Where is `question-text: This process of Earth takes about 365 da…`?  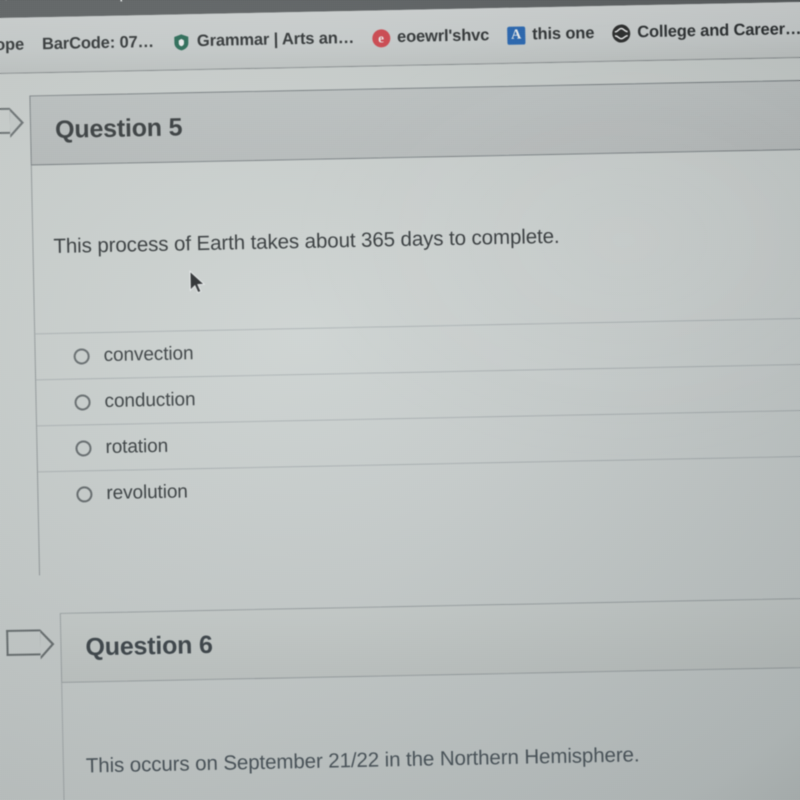
question-text: This process of Earth takes about 365 da… is located at coordinates (306, 241).